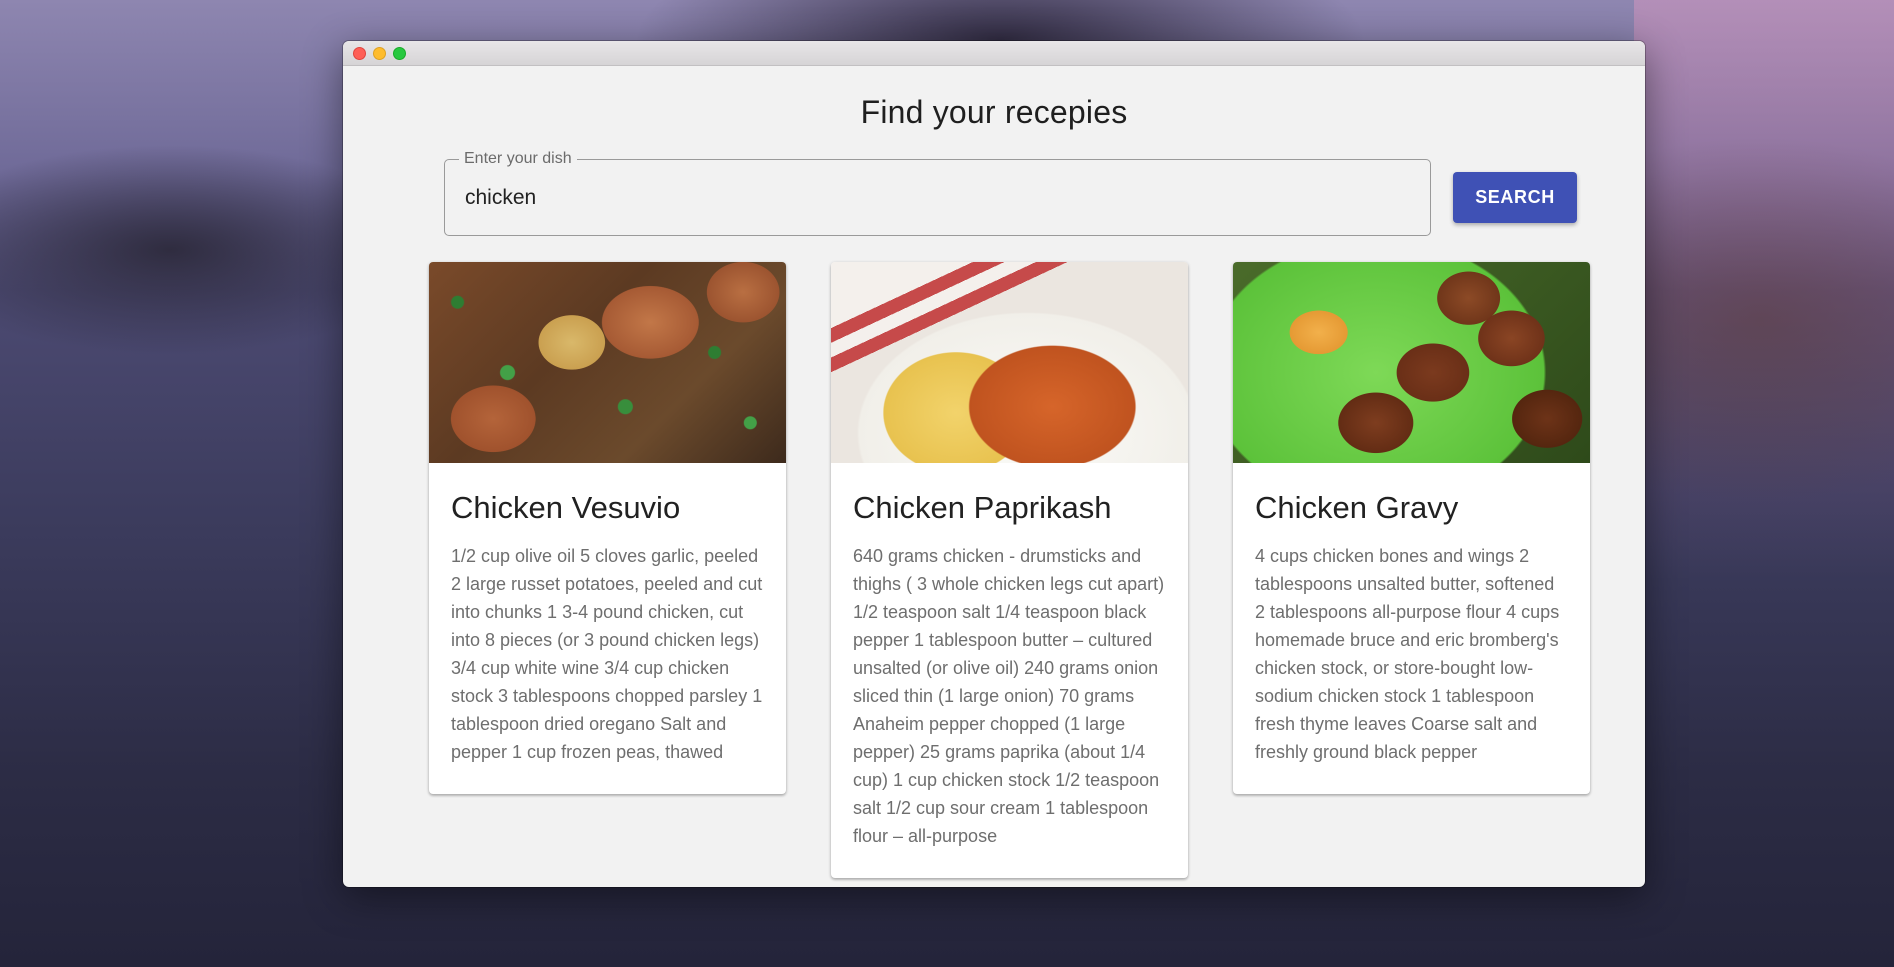  What do you see at coordinates (359, 53) in the screenshot?
I see `close-window-button` at bounding box center [359, 53].